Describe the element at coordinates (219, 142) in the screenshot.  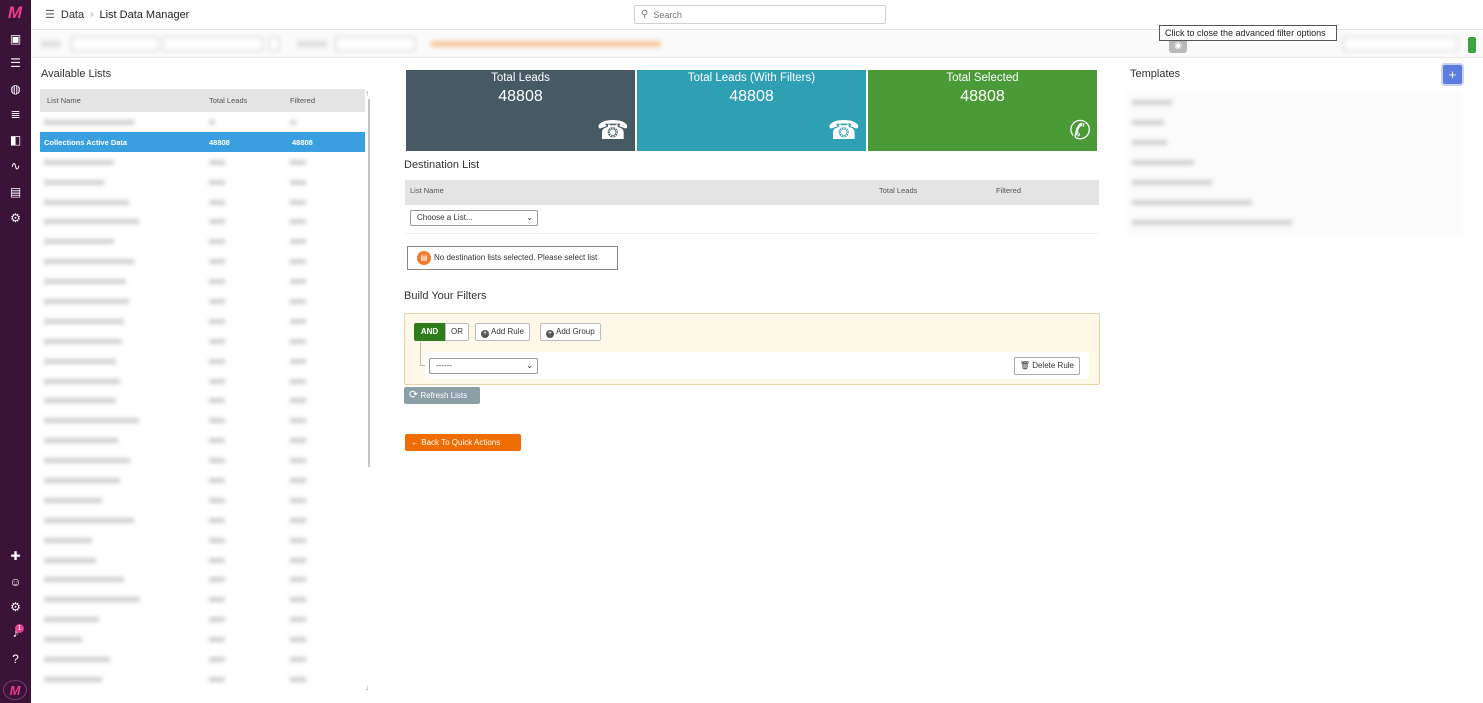
I see `selected-list-total: 48808` at that location.